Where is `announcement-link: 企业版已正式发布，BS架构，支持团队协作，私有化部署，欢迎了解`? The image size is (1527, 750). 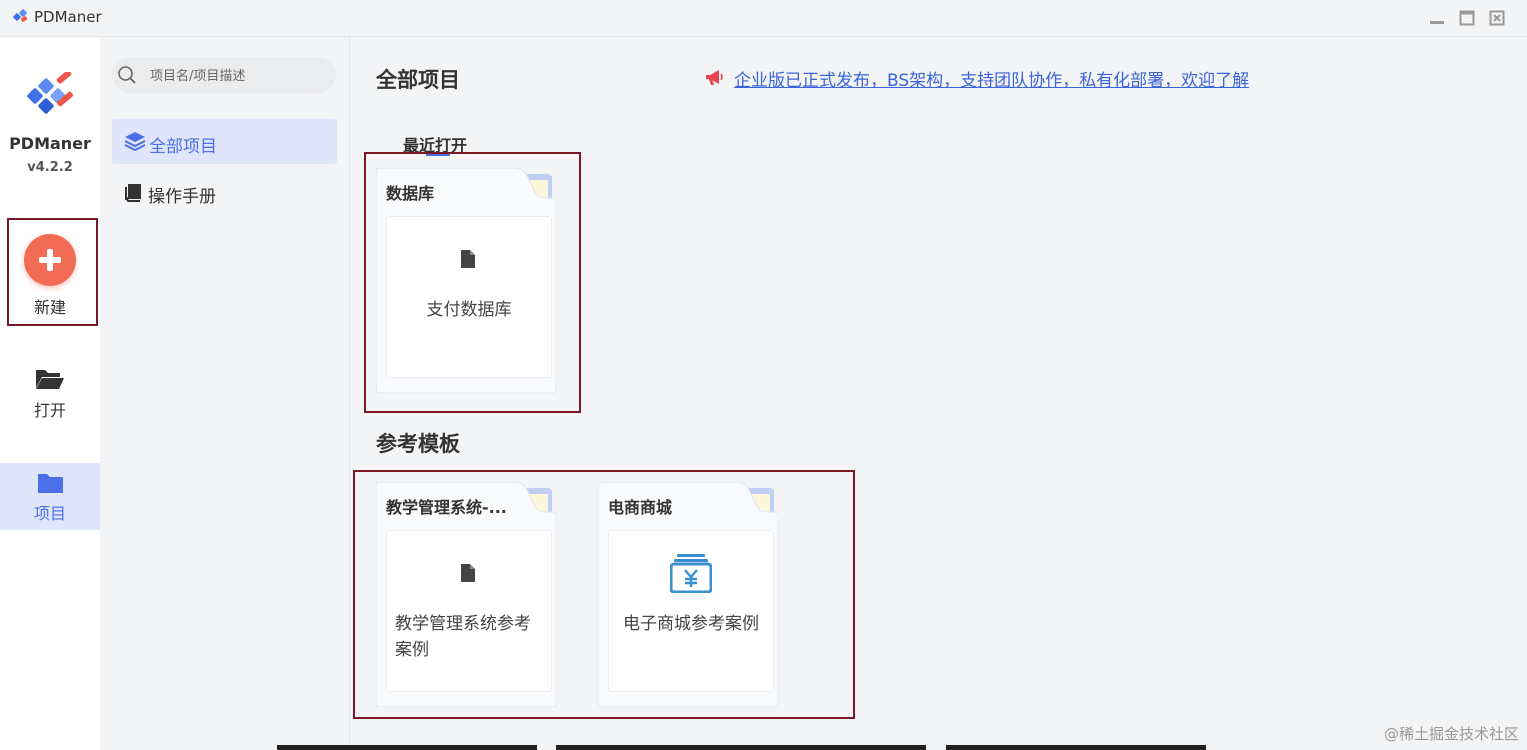
announcement-link: 企业版已正式发布，BS架构，支持团队协作，私有化部署，欢迎了解 is located at coordinates (991, 78).